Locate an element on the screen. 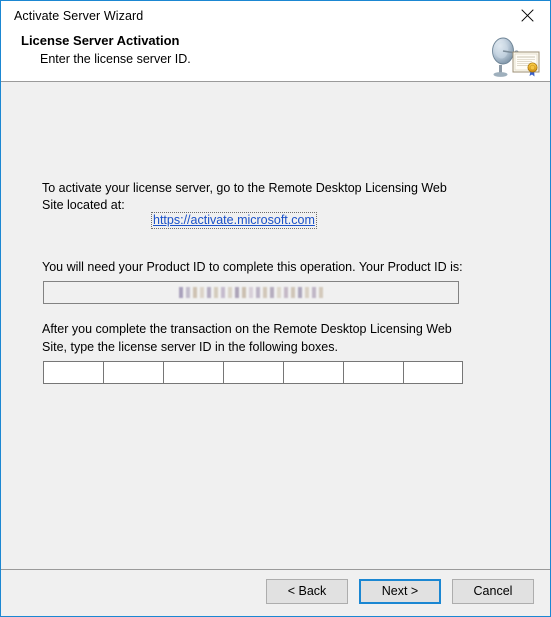 Image resolution: width=551 pixels, height=617 pixels. activation-website-link: https://activate.microsoft.com is located at coordinates (234, 220).